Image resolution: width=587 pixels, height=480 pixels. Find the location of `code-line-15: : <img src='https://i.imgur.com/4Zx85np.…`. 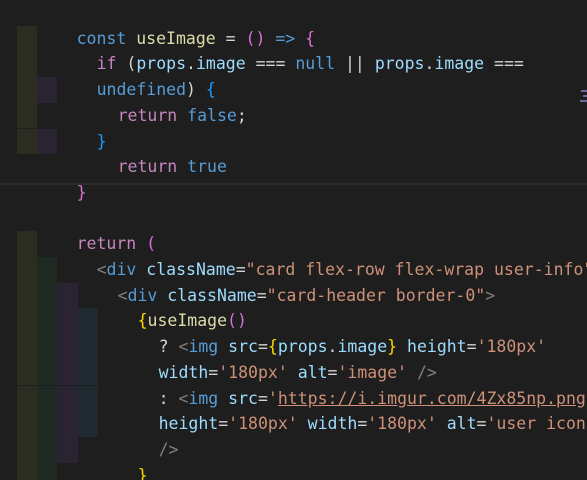

code-line-15: : <img src='https://i.imgur.com/4Zx85np.… is located at coordinates (293, 383).